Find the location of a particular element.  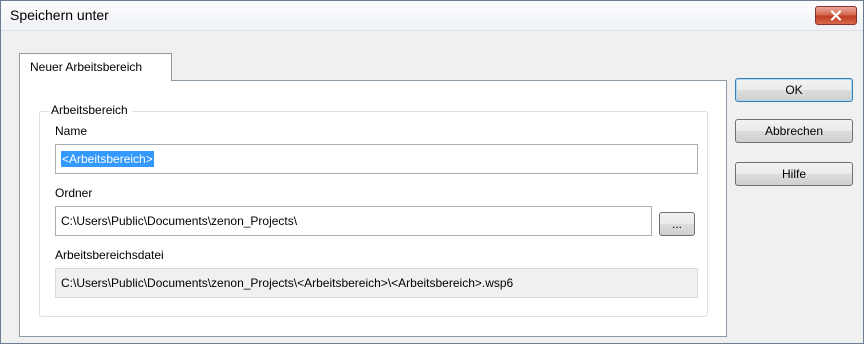

help-button-label: Hilfe is located at coordinates (793, 174).